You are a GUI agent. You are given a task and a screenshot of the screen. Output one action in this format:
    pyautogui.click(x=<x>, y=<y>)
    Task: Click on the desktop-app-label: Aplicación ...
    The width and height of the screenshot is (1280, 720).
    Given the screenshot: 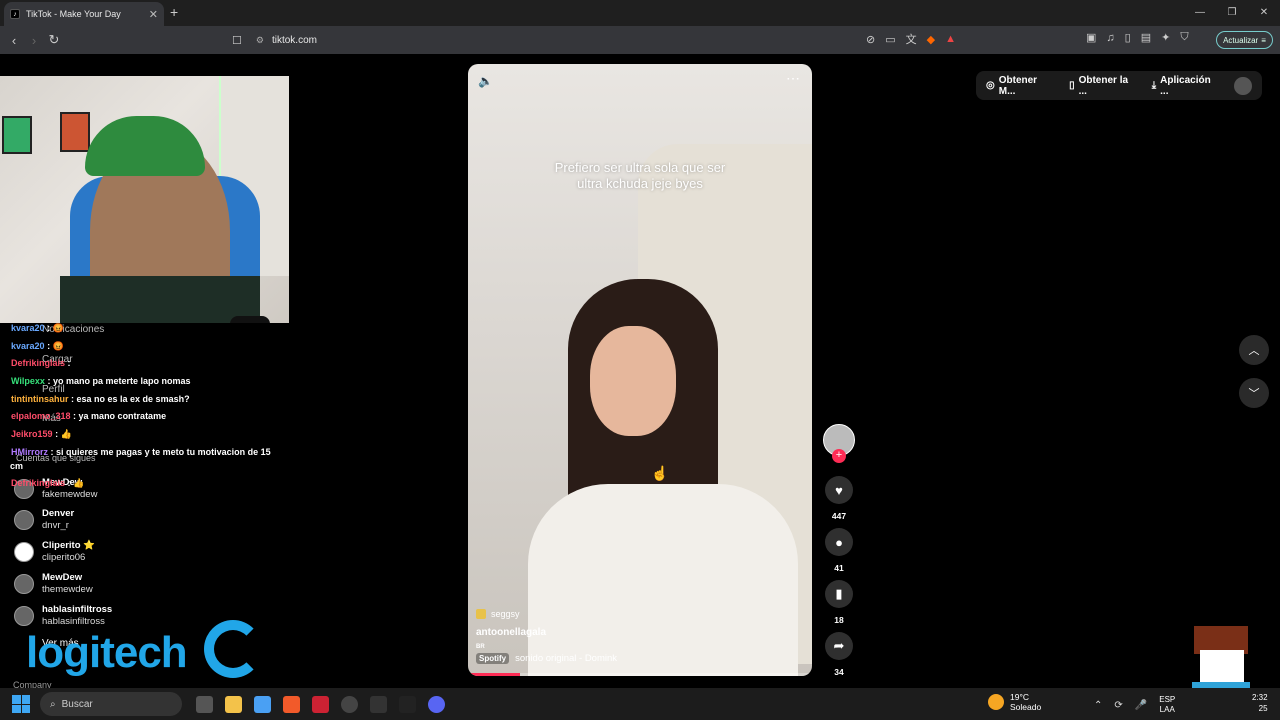 What is the action you would take?
    pyautogui.click(x=1185, y=85)
    